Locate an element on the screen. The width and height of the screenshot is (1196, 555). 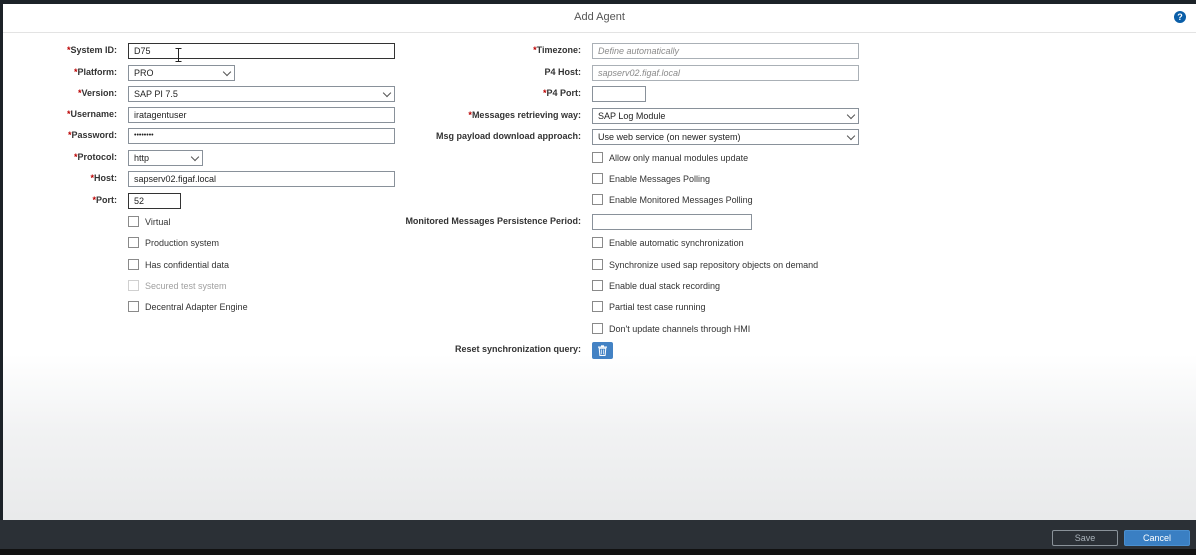
messages-retrieving-select: SAP Log Module is located at coordinates (725, 116).